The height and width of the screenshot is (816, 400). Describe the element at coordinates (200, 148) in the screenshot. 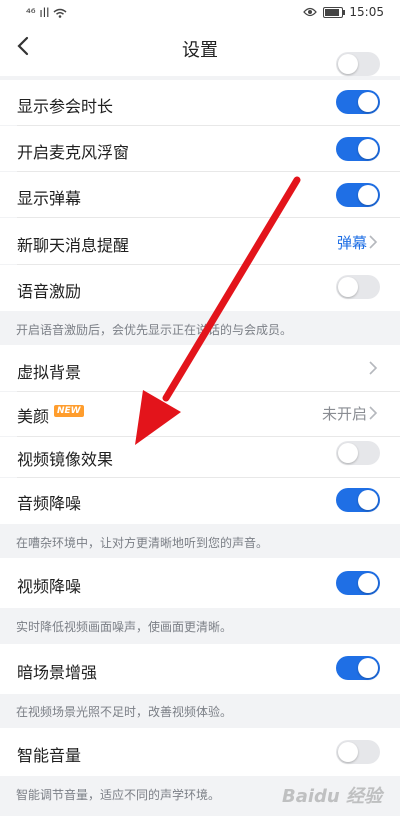

I see `row-mic-float: 开启麦克风浮窗` at that location.